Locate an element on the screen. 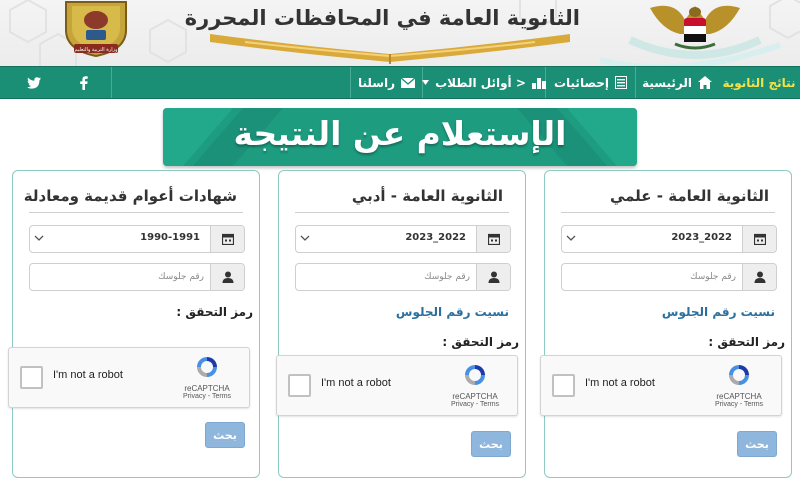  dropdown-caret-icon is located at coordinates (426, 82).